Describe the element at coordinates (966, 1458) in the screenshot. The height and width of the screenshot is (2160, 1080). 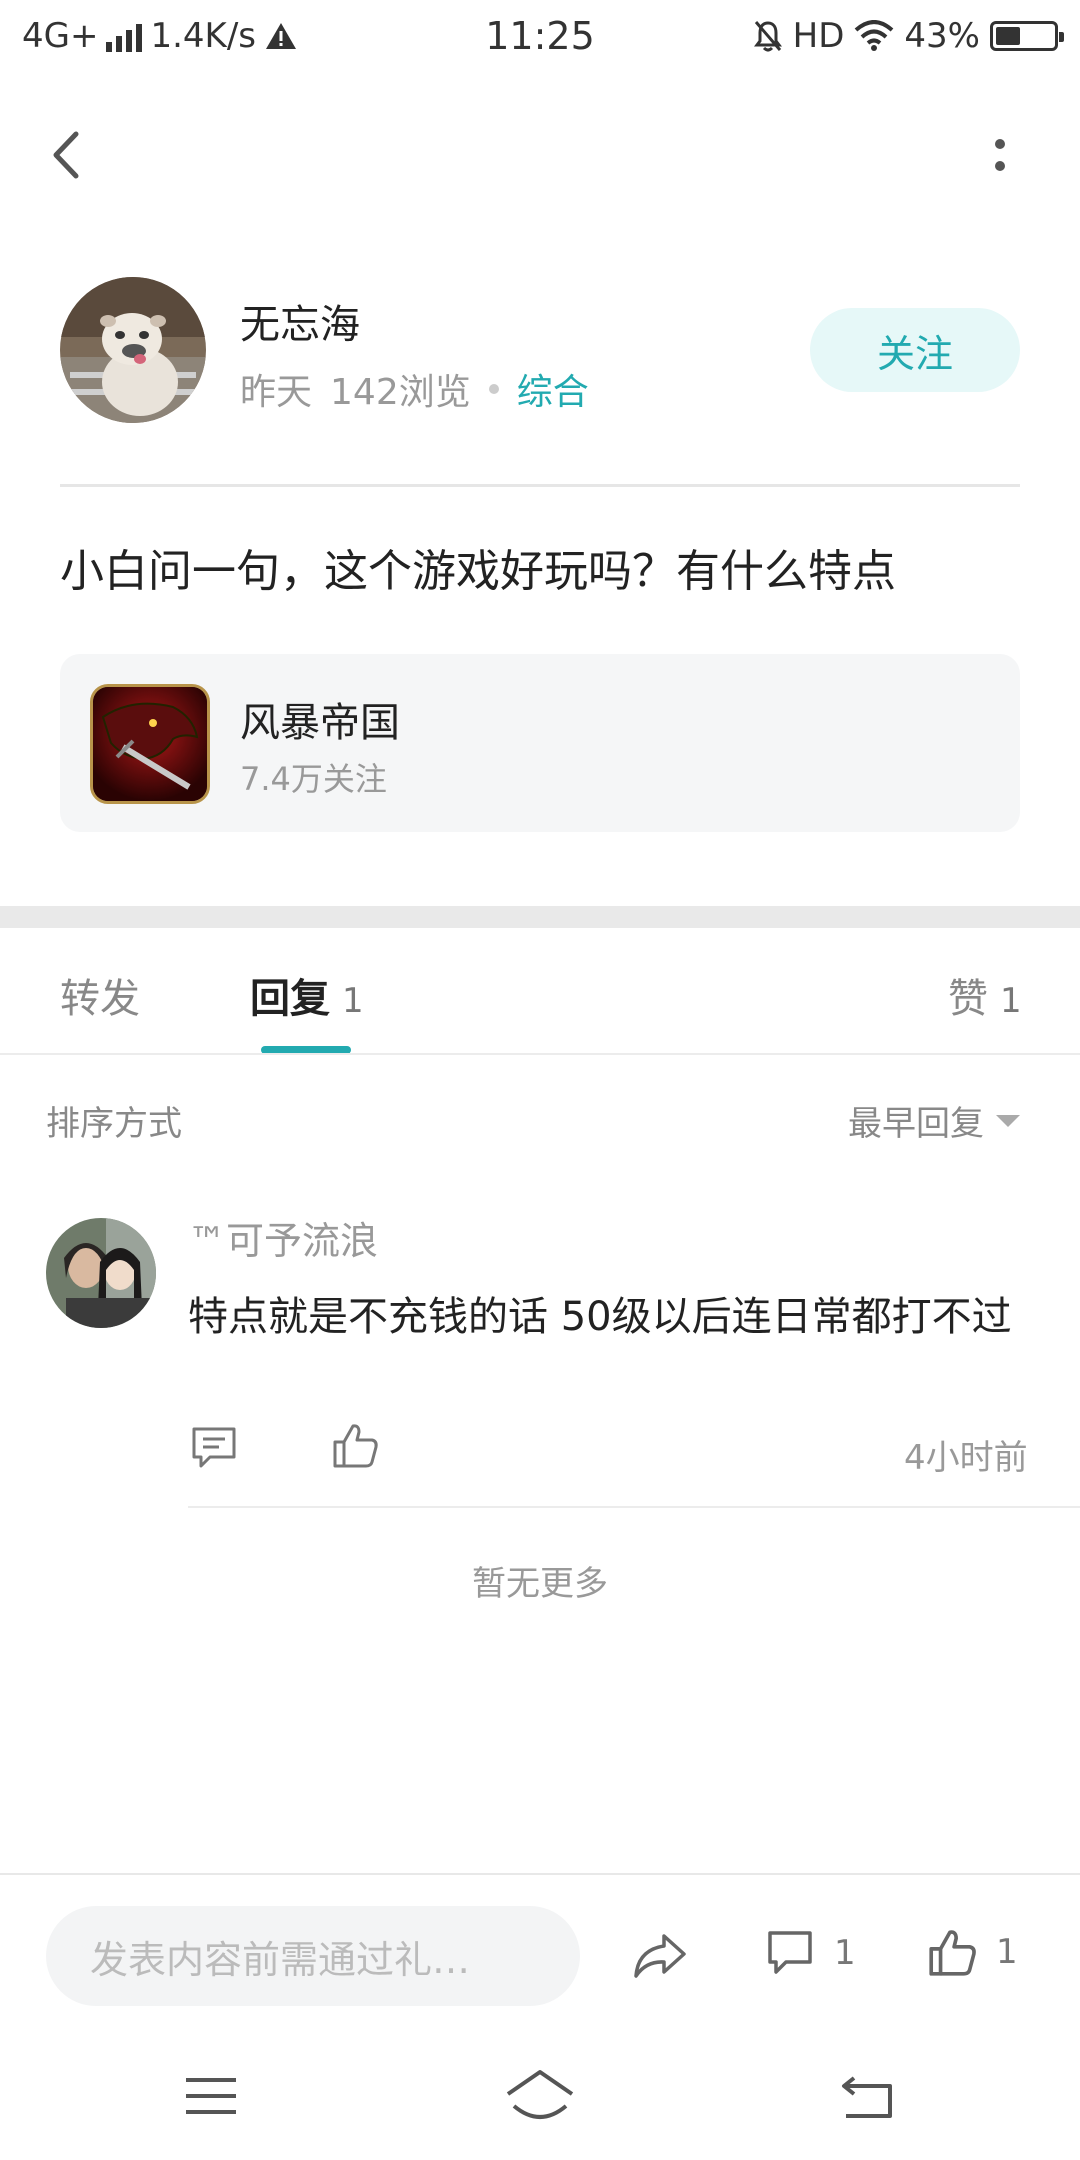
I see `reply-time: 4小时前` at that location.